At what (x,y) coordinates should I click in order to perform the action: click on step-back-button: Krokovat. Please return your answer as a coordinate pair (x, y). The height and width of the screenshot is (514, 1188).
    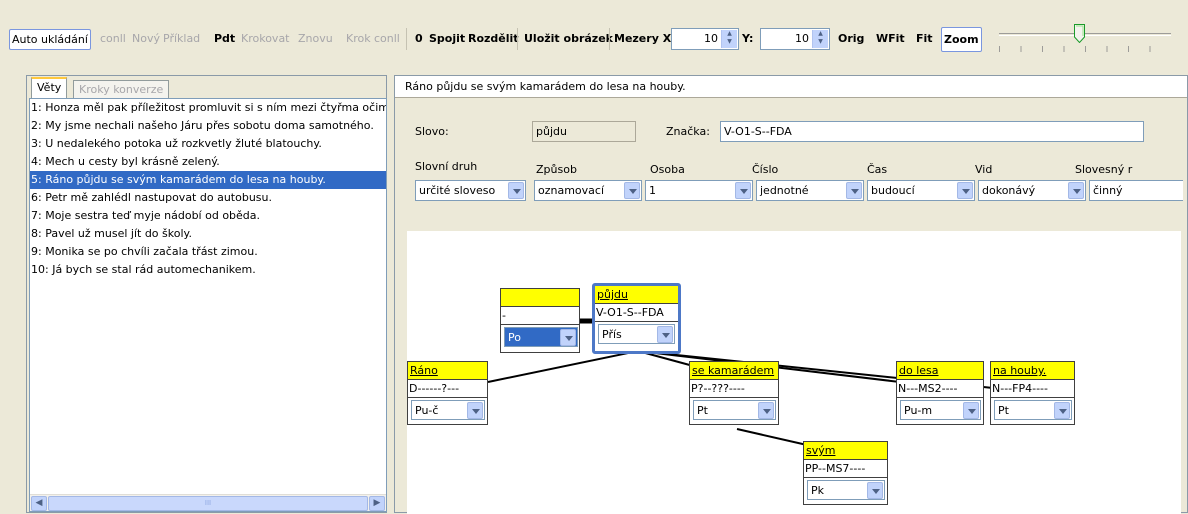
    Looking at the image, I should click on (265, 39).